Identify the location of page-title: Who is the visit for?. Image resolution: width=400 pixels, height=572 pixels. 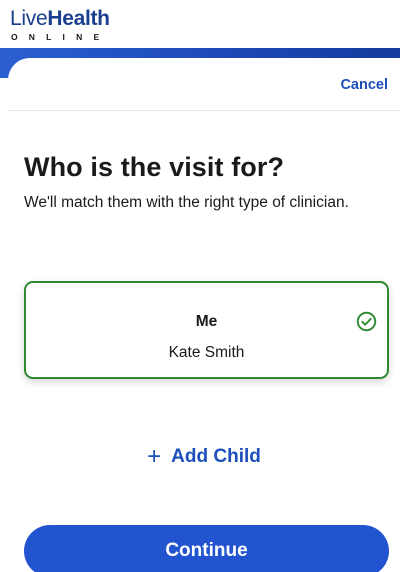
(154, 167).